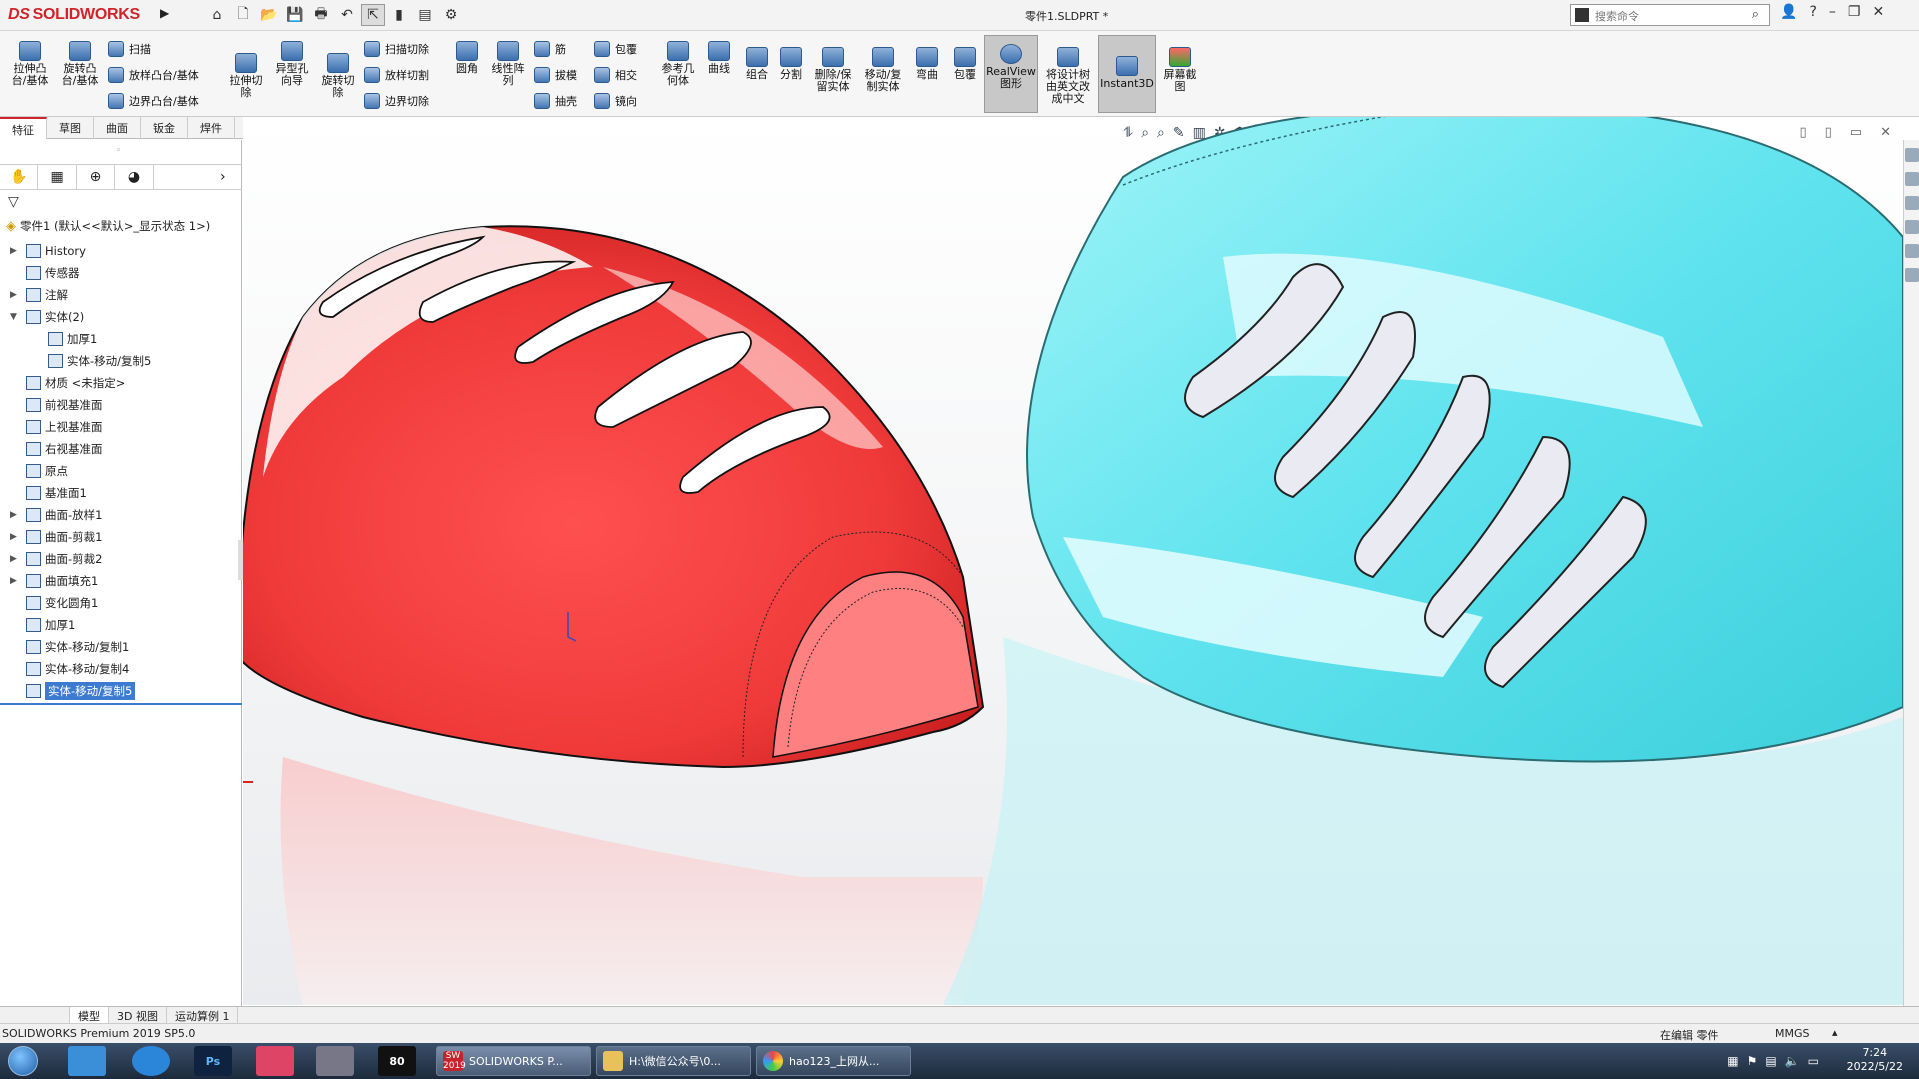  I want to click on app-icon-6: 80, so click(397, 1061).